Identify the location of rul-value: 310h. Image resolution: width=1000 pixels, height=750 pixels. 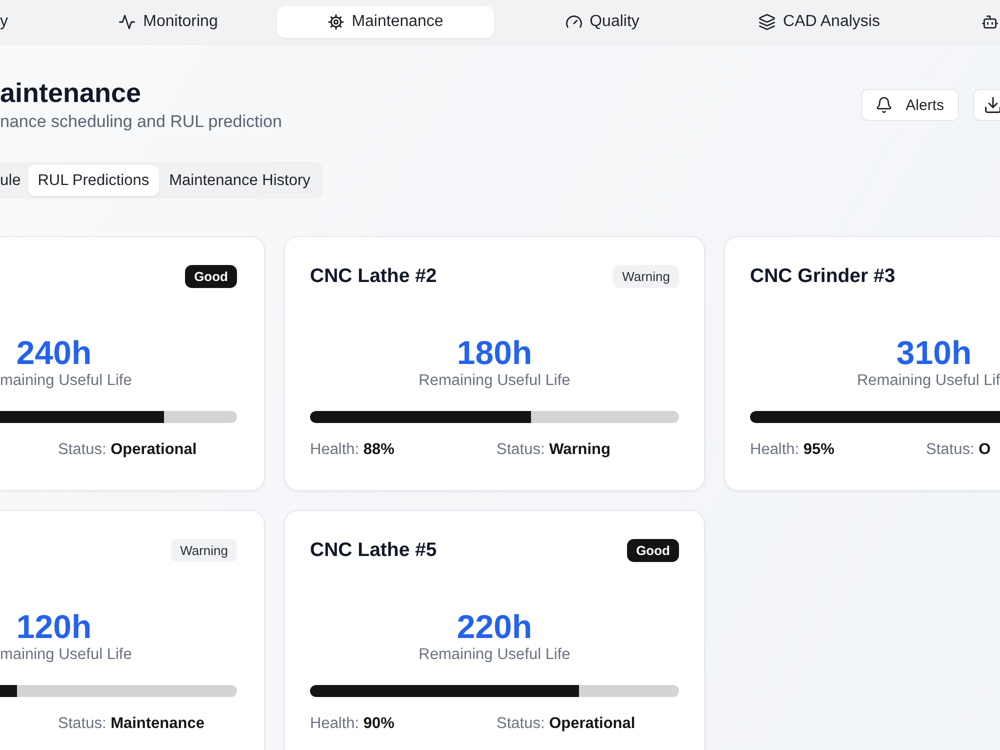
(934, 352).